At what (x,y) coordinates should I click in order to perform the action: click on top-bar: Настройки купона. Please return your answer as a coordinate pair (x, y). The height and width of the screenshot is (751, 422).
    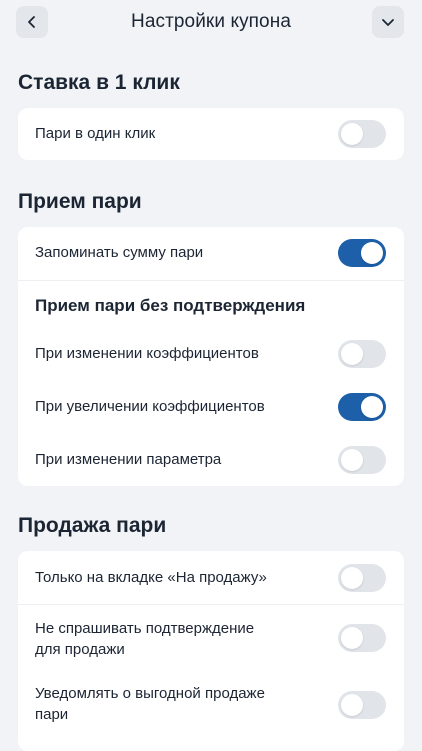
    Looking at the image, I should click on (211, 24).